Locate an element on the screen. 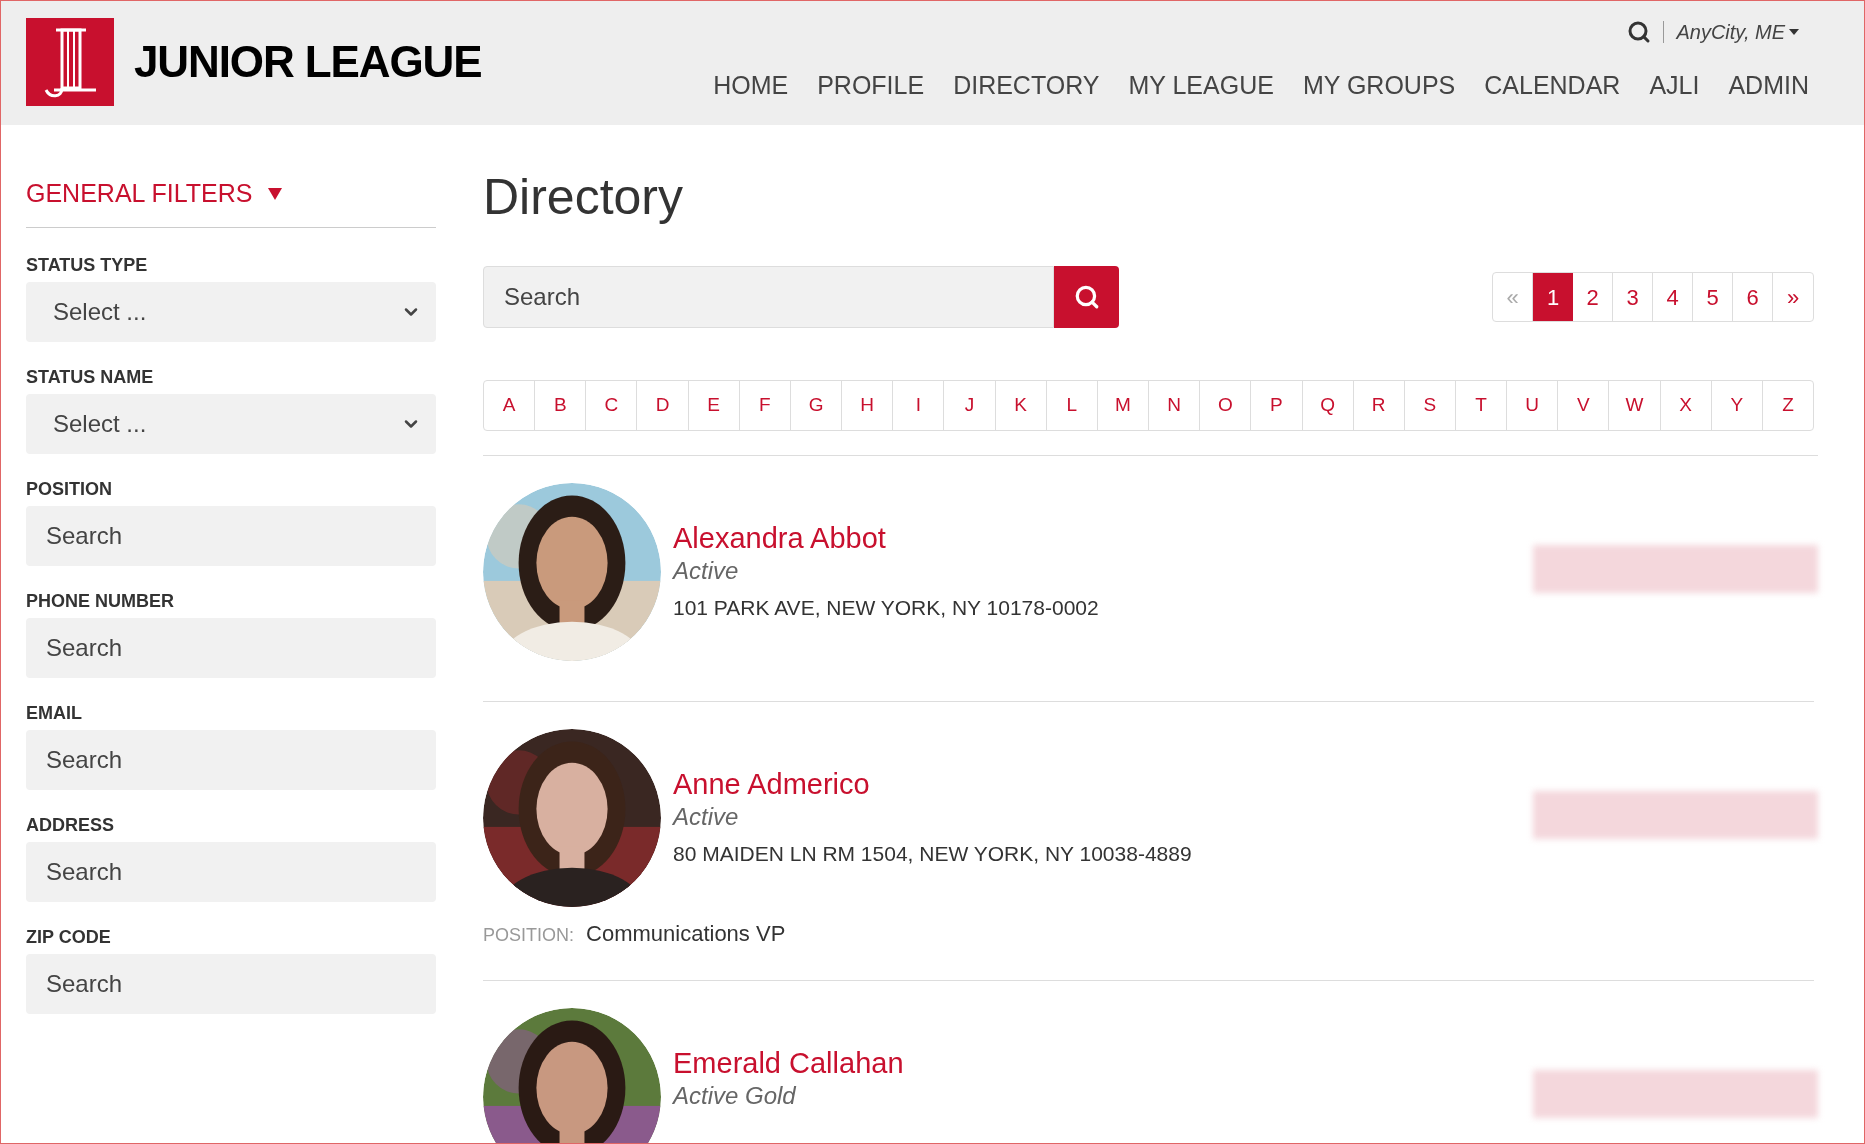  letter-link: Z is located at coordinates (1788, 405).